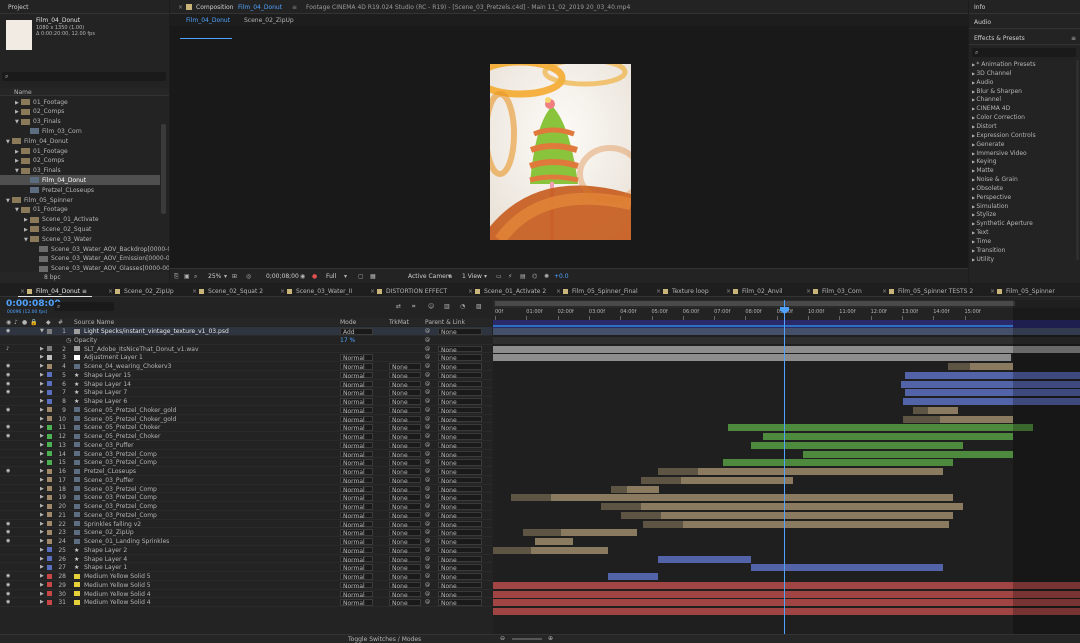 The width and height of the screenshot is (1080, 643). What do you see at coordinates (507, 291) in the screenshot?
I see `timeline-tab: × Scene_01_Activate 2` at bounding box center [507, 291].